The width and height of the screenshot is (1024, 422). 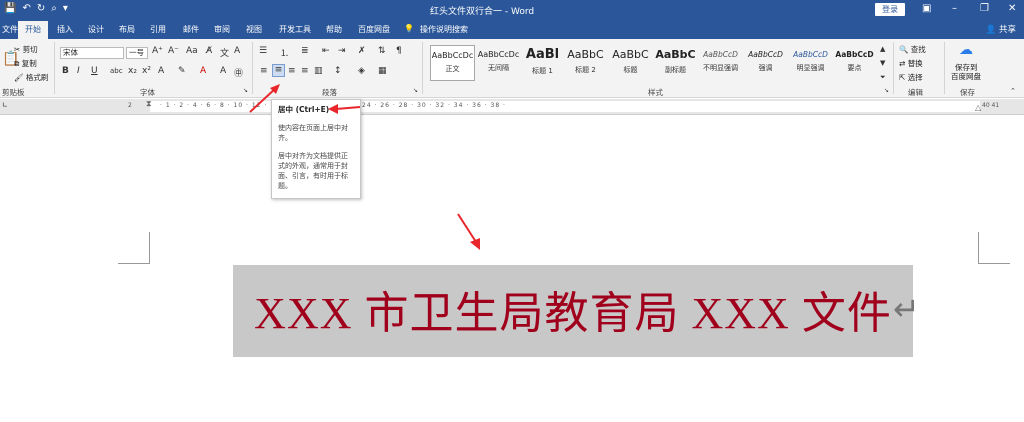 What do you see at coordinates (911, 77) in the screenshot?
I see `select-button: ⇱ 选择` at bounding box center [911, 77].